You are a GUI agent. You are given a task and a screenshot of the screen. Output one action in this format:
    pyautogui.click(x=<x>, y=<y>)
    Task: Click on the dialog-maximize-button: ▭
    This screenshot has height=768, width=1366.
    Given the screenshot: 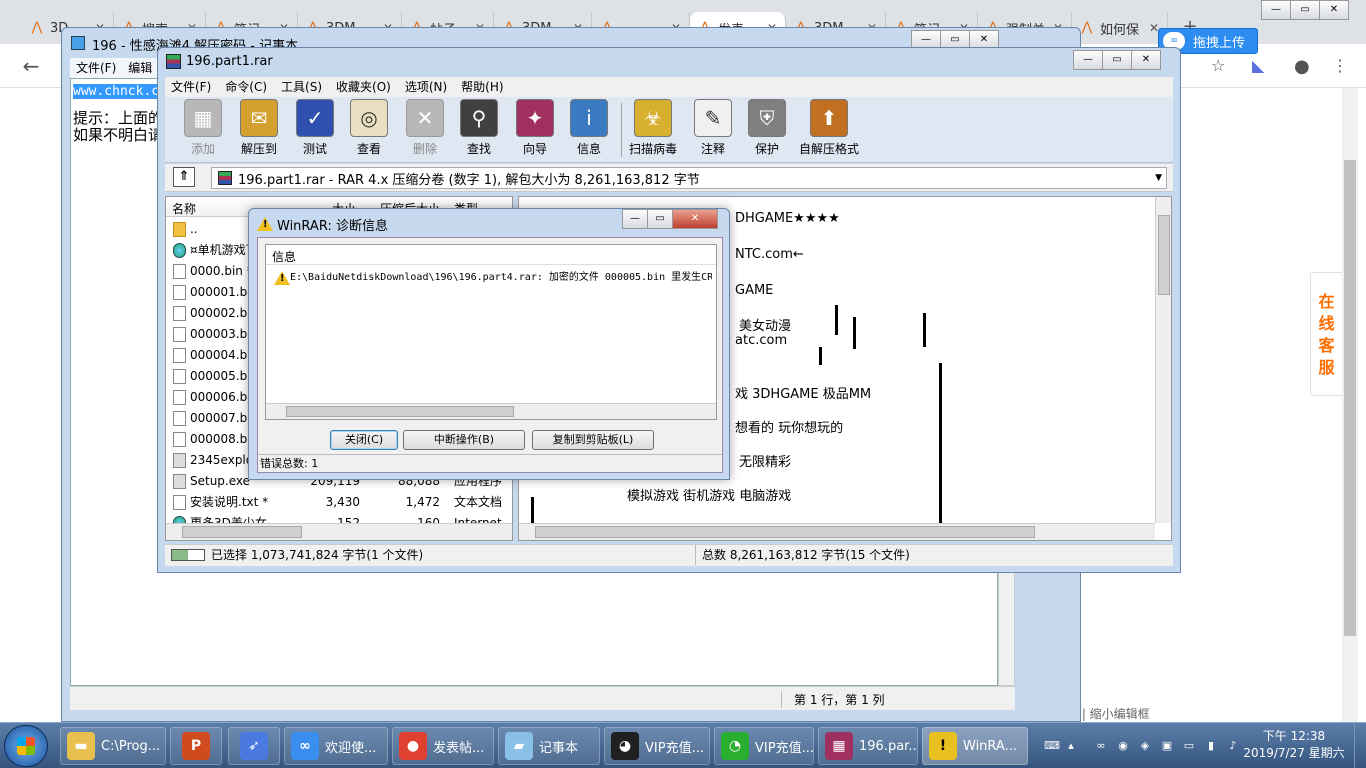 What is the action you would take?
    pyautogui.click(x=660, y=219)
    